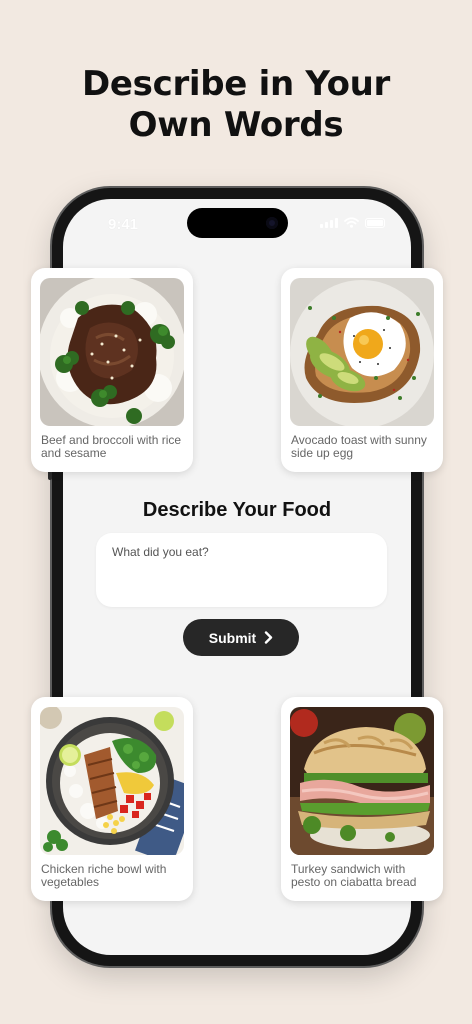  I want to click on submit-button: Submit, so click(241, 637).